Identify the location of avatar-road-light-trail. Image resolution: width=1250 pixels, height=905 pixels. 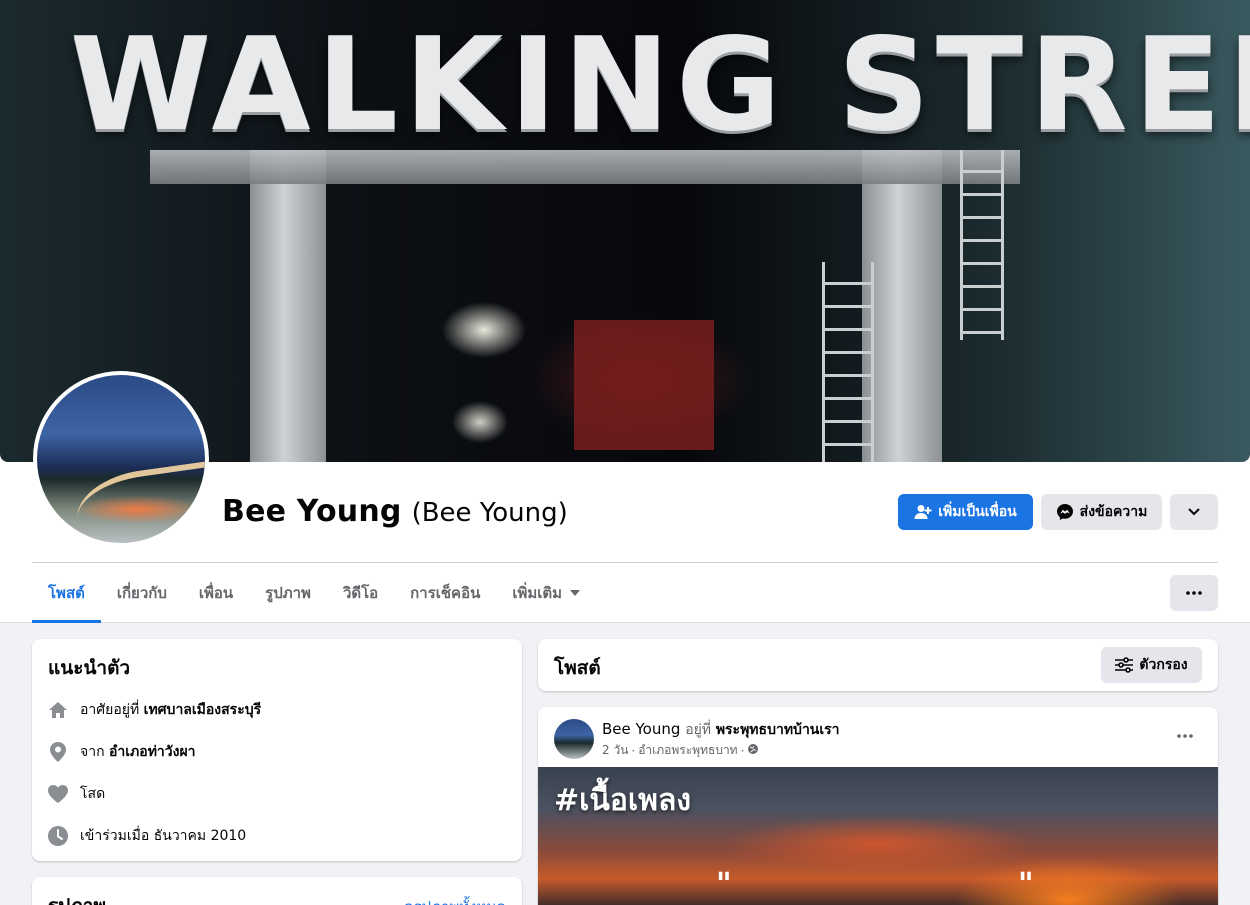
(138, 501).